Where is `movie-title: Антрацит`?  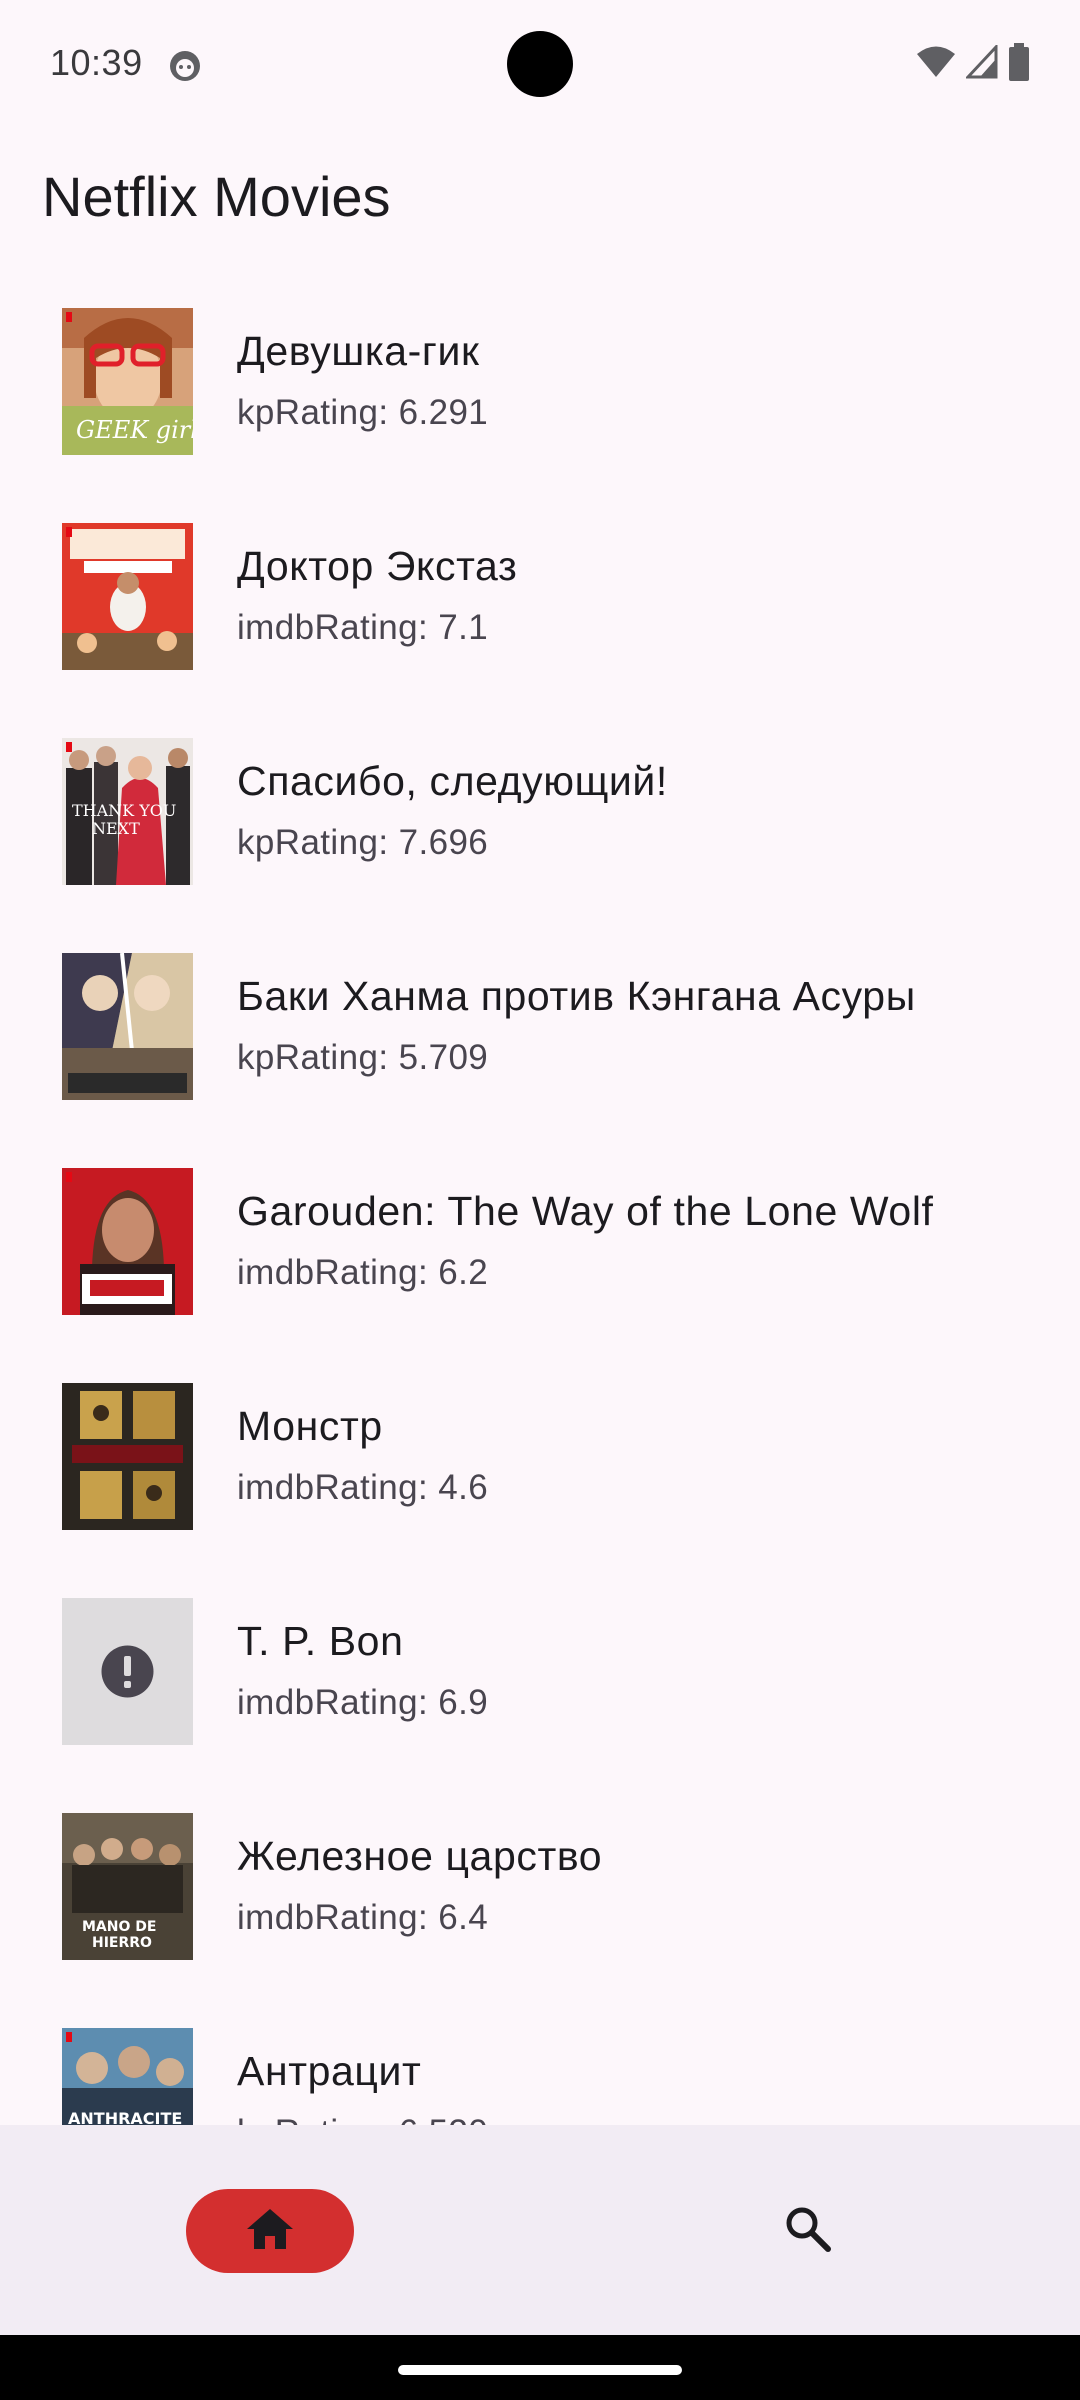
movie-title: Антрацит is located at coordinates (329, 2071).